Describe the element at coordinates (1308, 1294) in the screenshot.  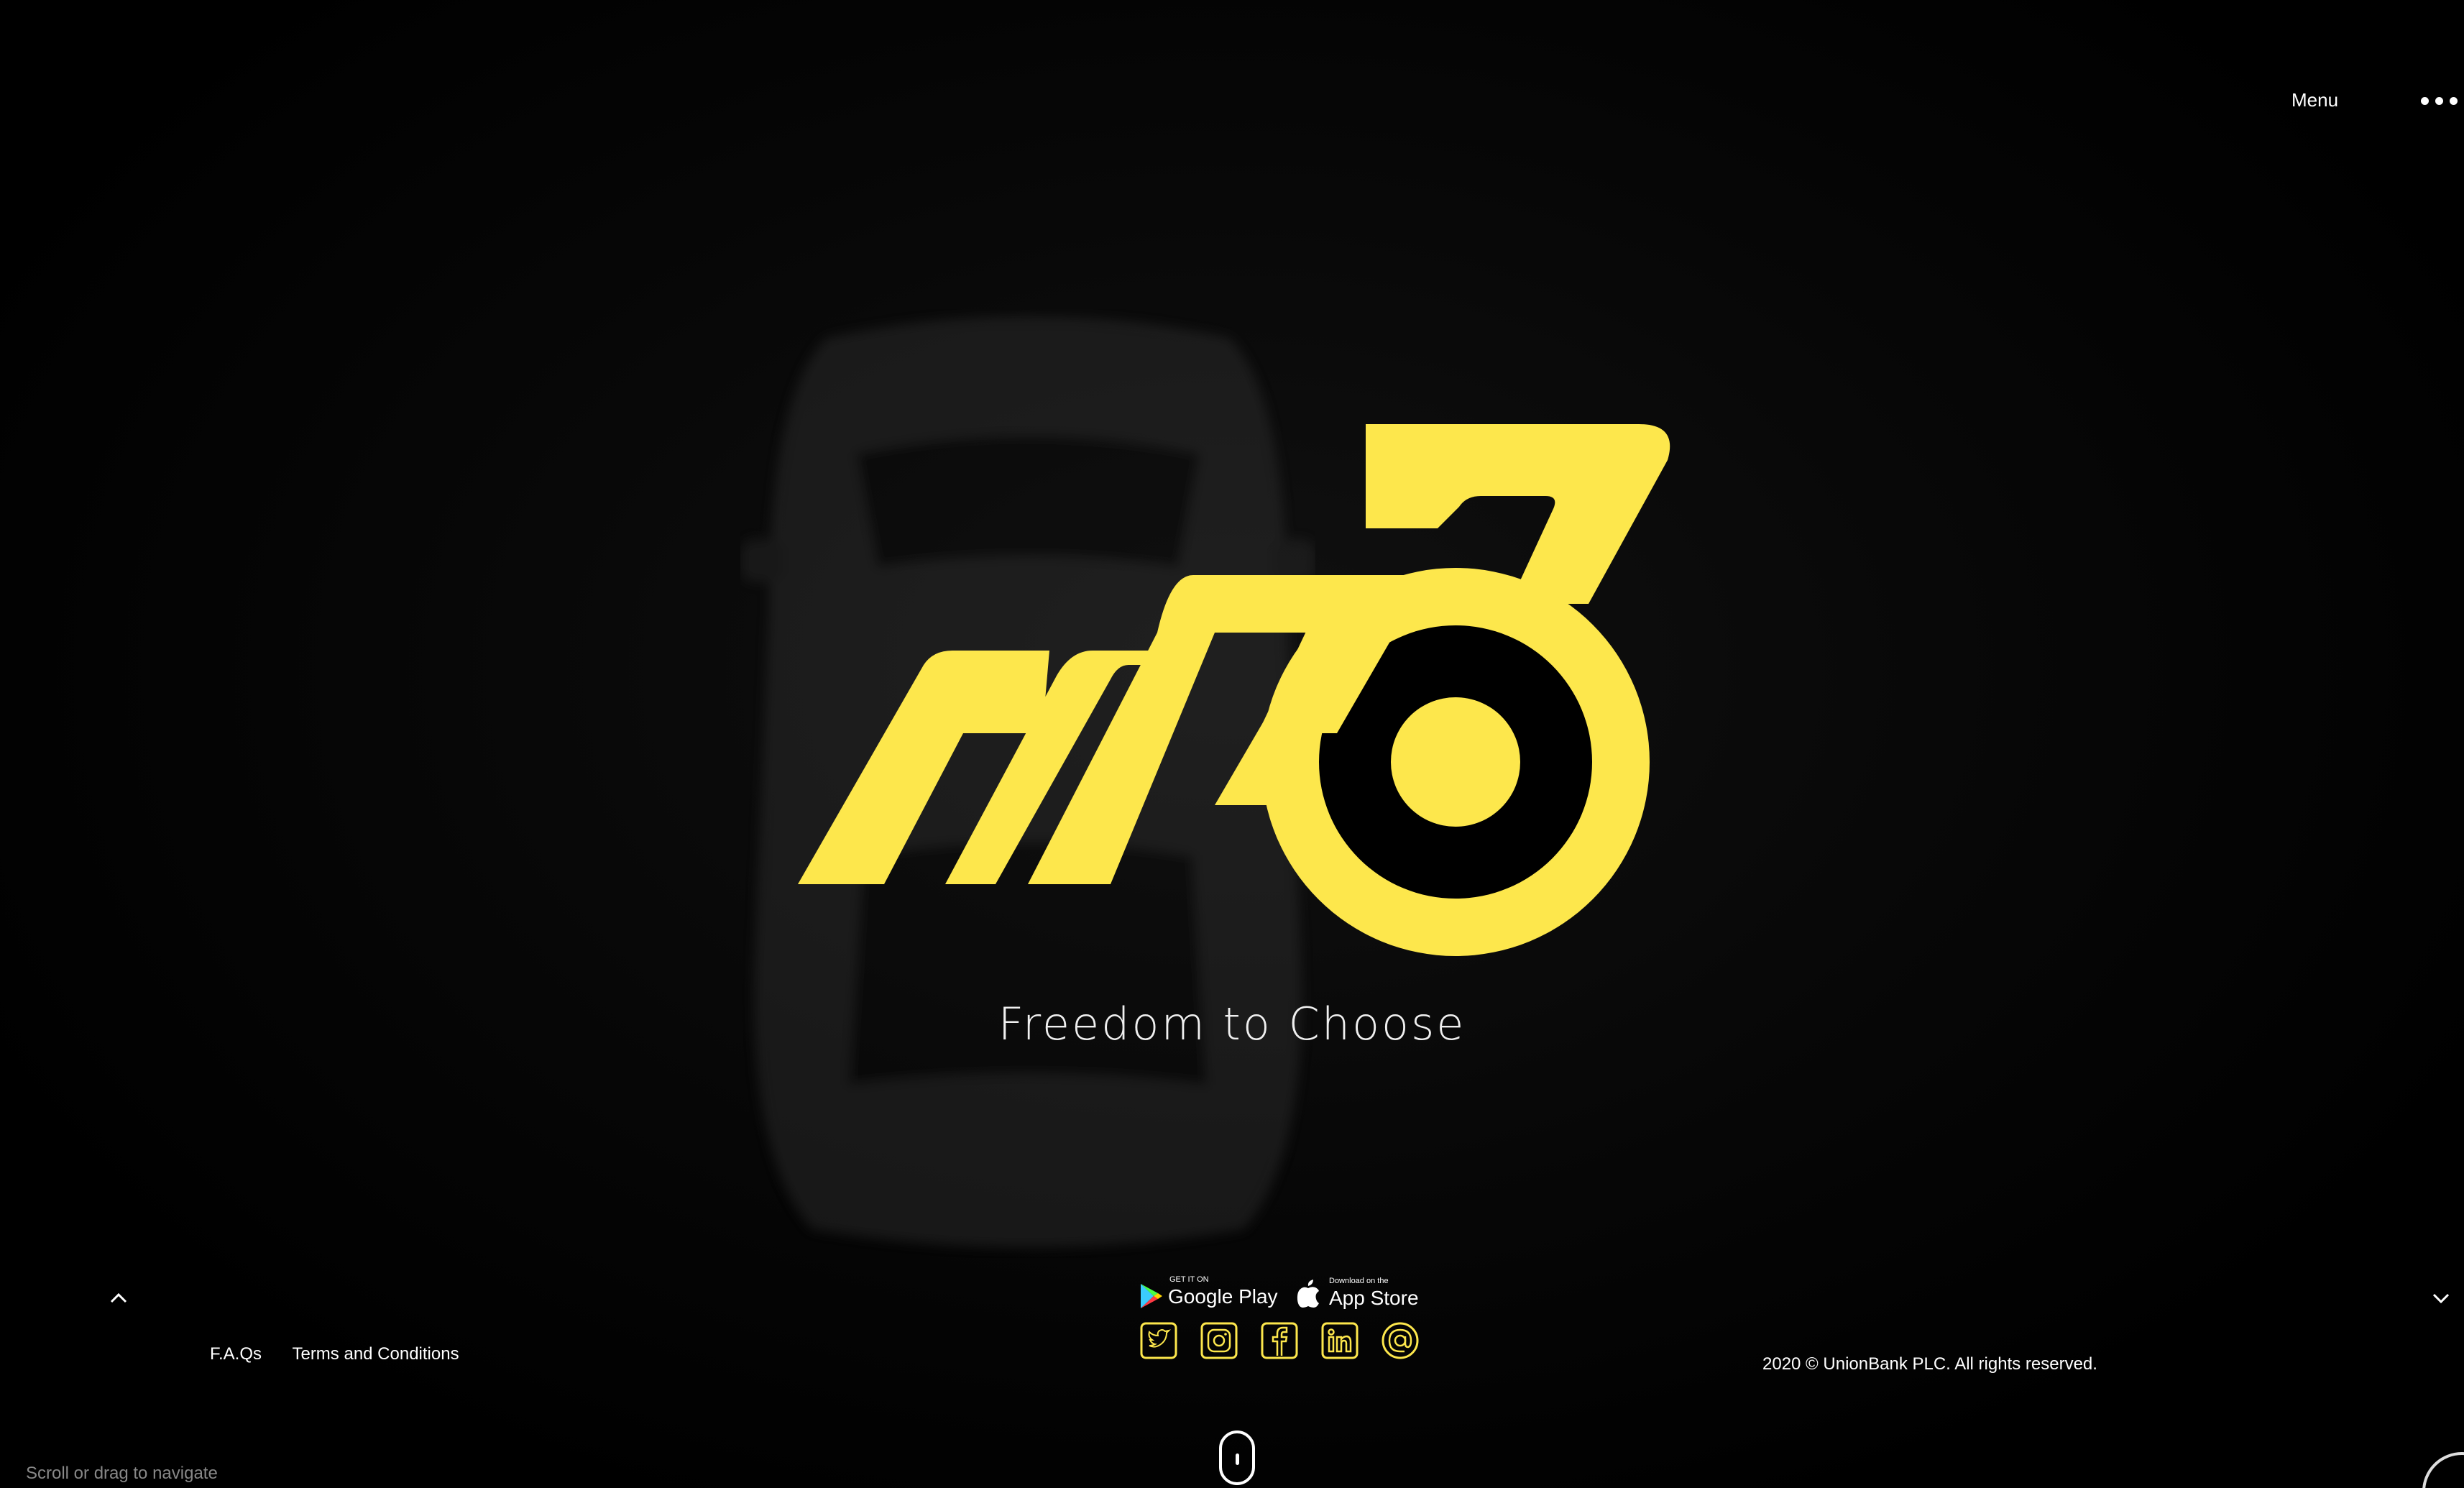
I see `apple-icon` at that location.